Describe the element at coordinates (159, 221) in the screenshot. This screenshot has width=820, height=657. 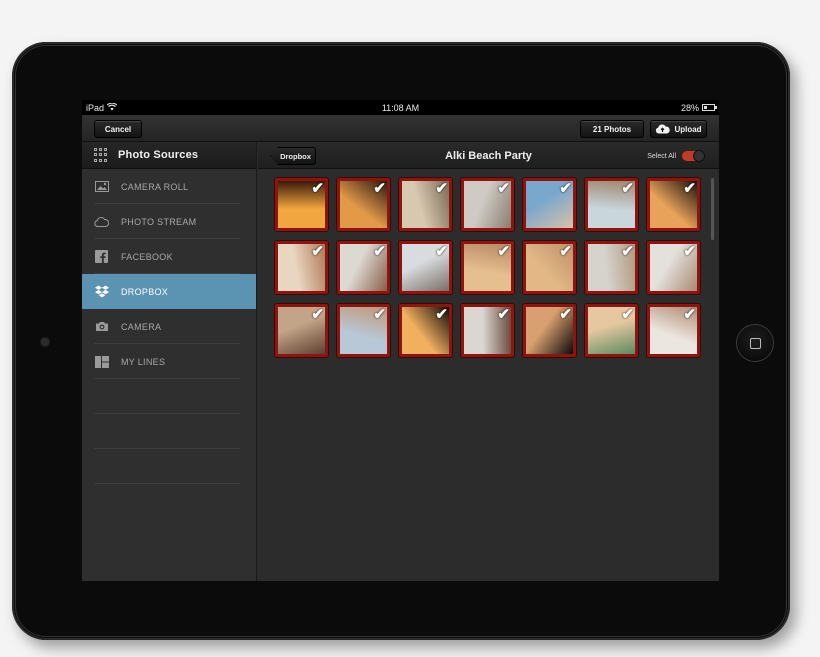
I see `sidebar-item-label: PHOTO STREAM` at that location.